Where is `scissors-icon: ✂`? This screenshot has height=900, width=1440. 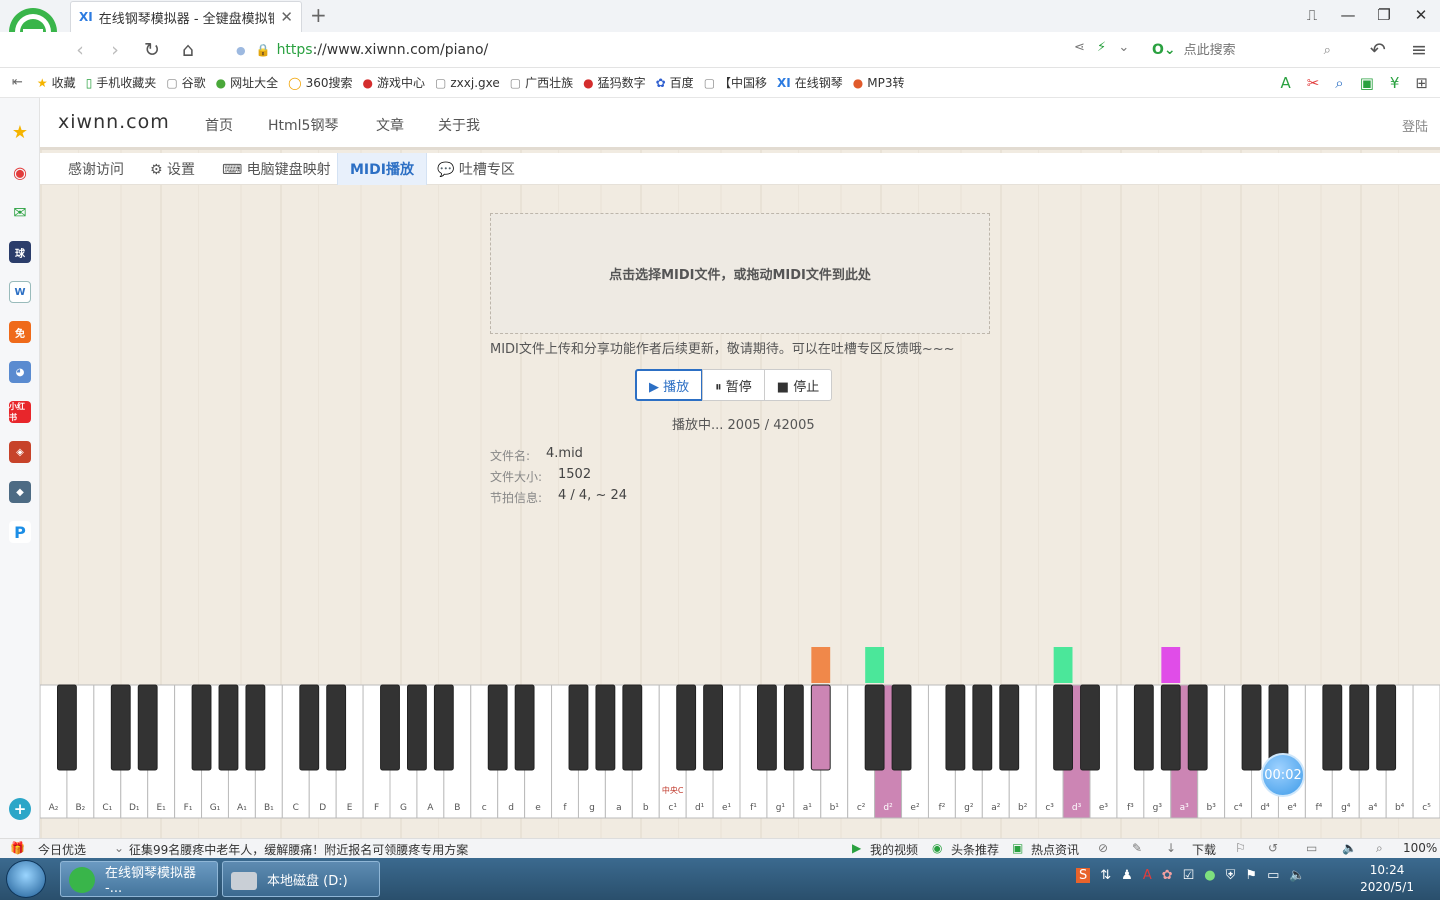
scissors-icon: ✂ is located at coordinates (1313, 83).